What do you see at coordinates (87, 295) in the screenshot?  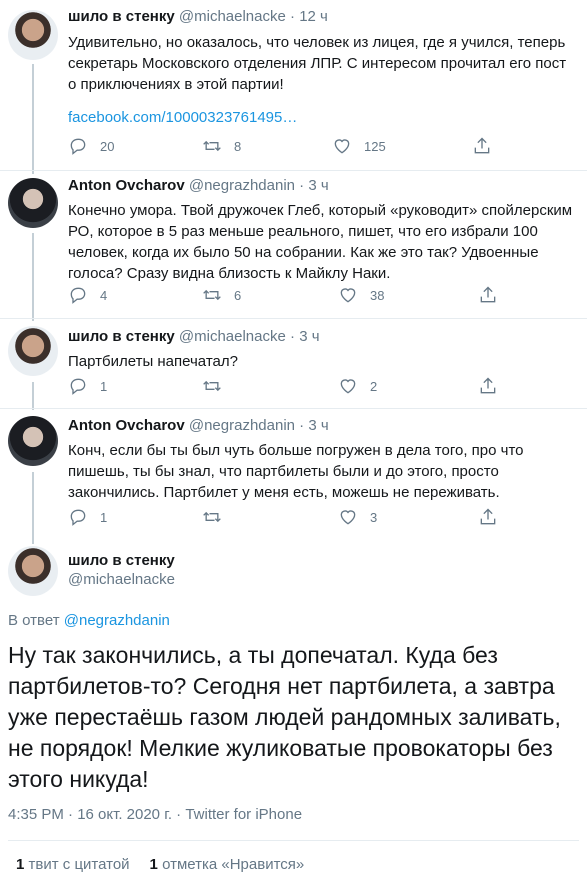 I see `reply-button: 4` at bounding box center [87, 295].